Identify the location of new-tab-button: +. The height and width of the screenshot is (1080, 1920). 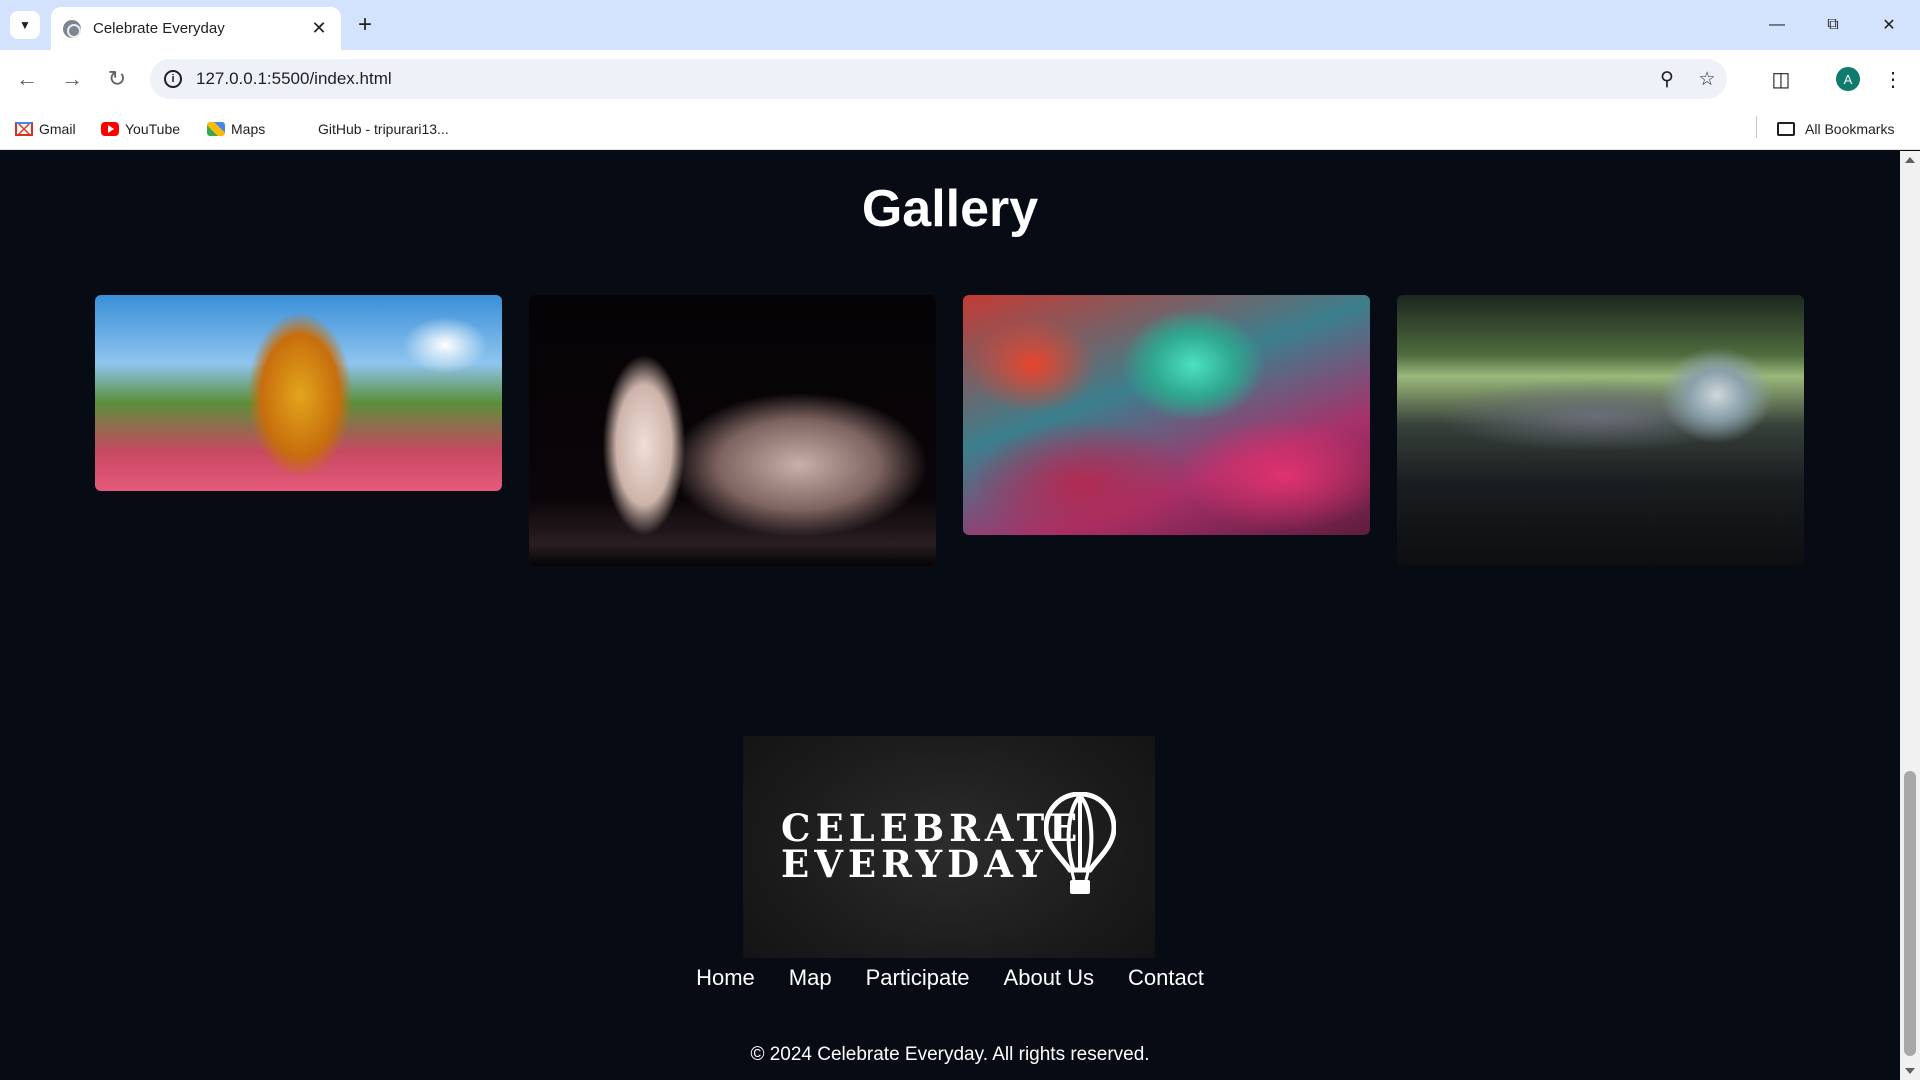
(365, 25).